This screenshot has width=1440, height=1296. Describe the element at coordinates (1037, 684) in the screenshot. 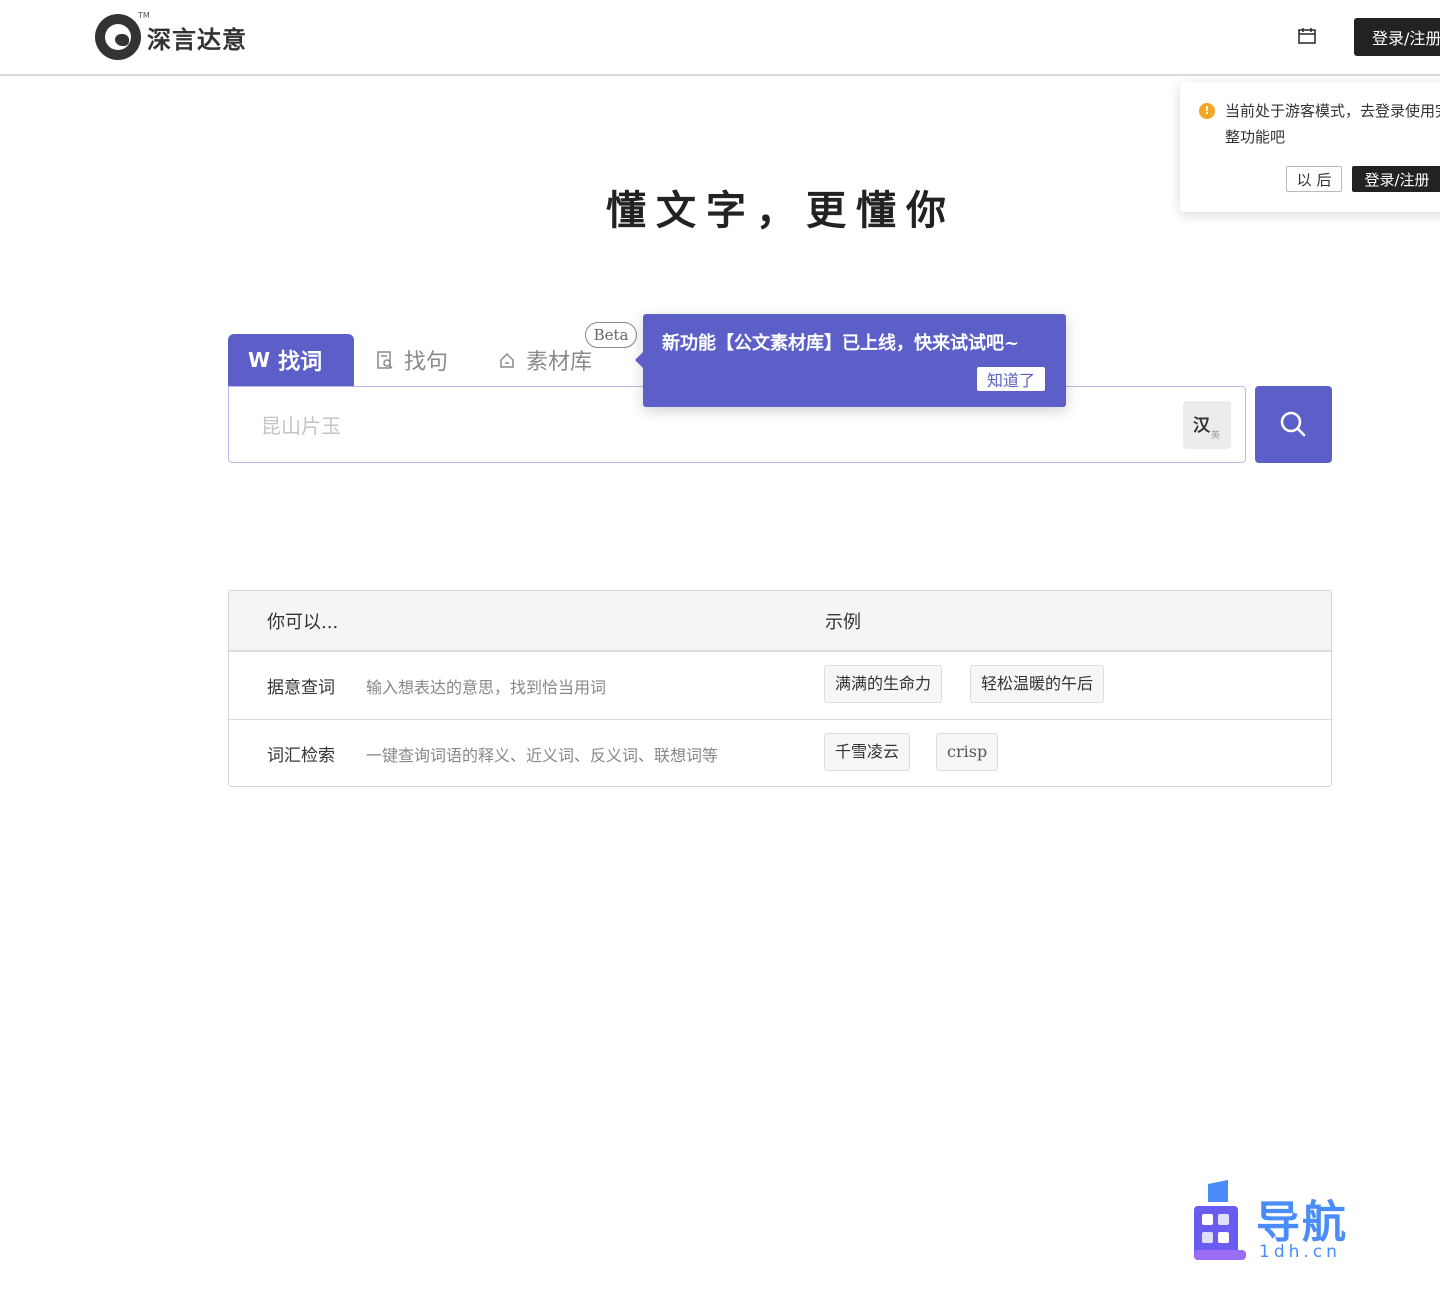

I see `example-chip: 轻松温暖的午后` at that location.